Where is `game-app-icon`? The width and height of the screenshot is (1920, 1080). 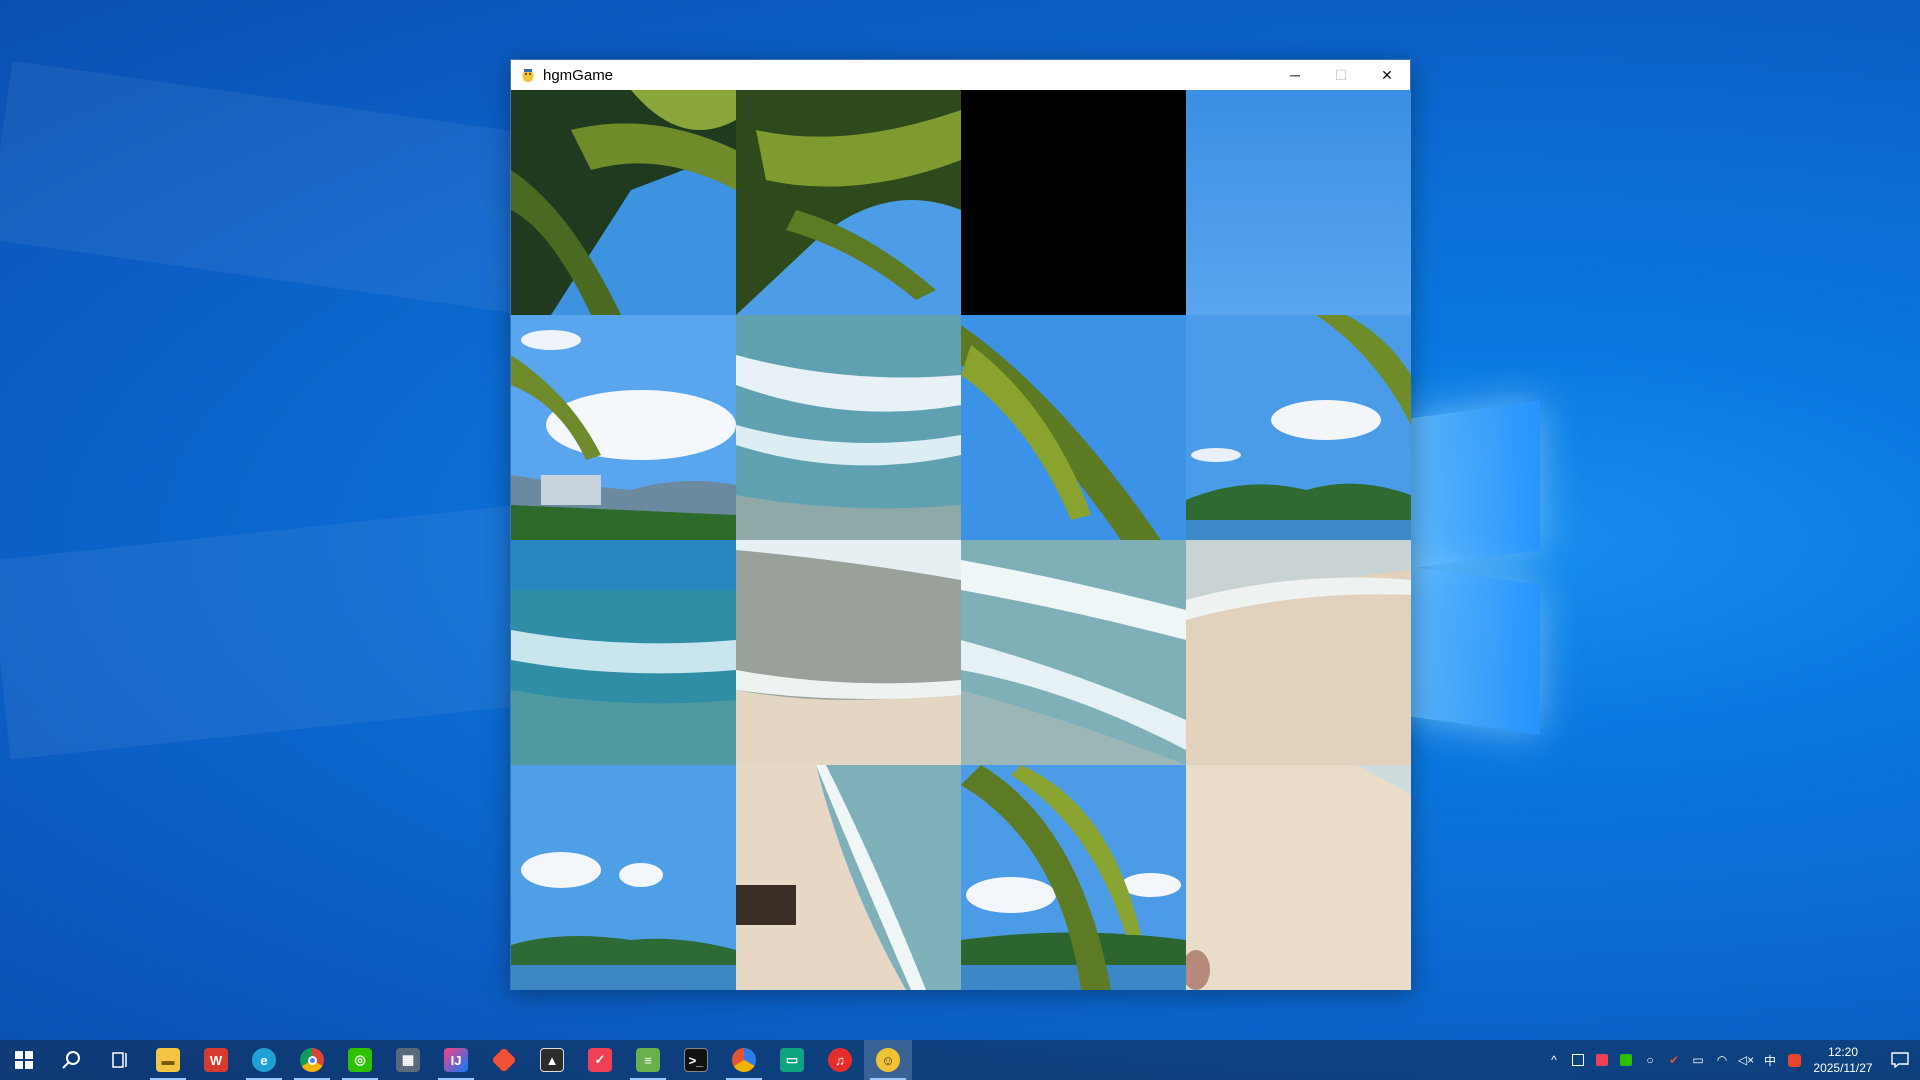
game-app-icon is located at coordinates (528, 75).